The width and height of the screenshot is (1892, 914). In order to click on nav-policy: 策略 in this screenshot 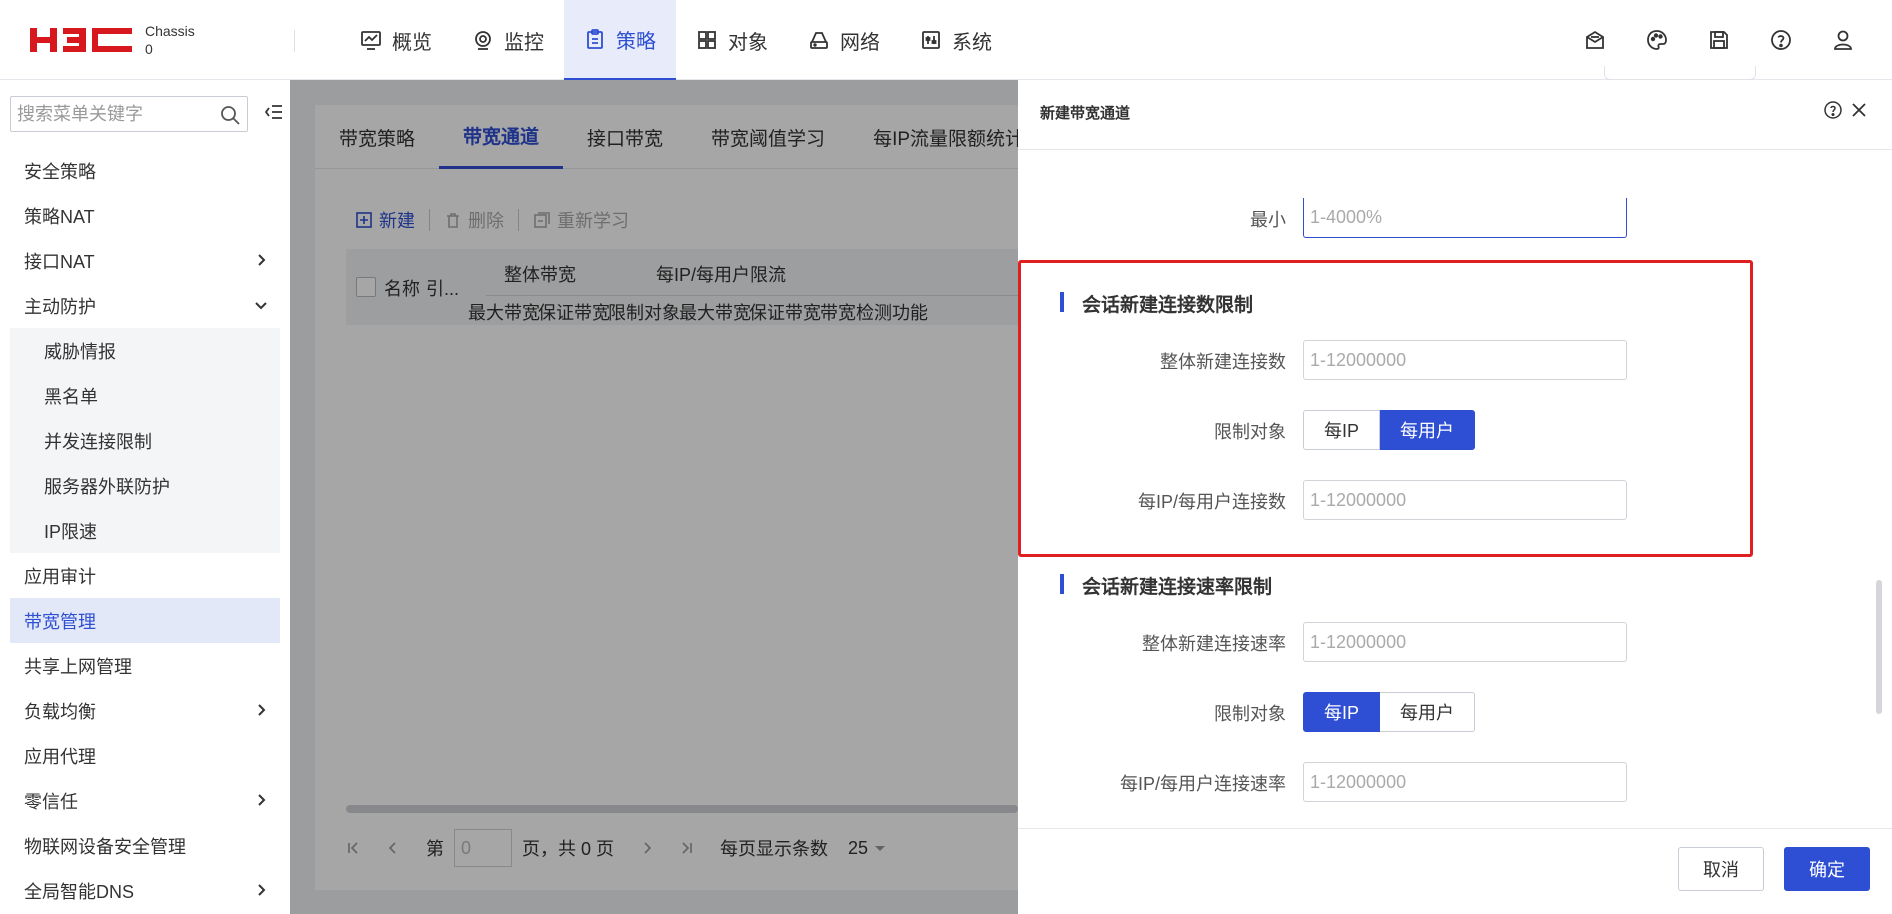, I will do `click(620, 40)`.